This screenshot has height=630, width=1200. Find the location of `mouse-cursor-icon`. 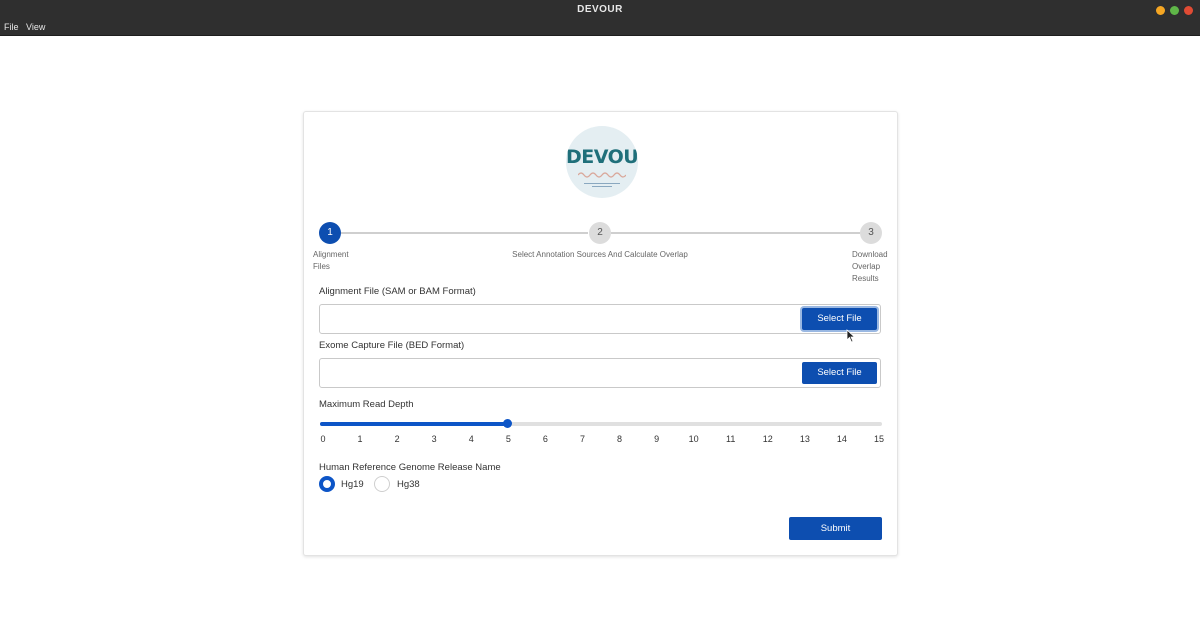

mouse-cursor-icon is located at coordinates (851, 336).